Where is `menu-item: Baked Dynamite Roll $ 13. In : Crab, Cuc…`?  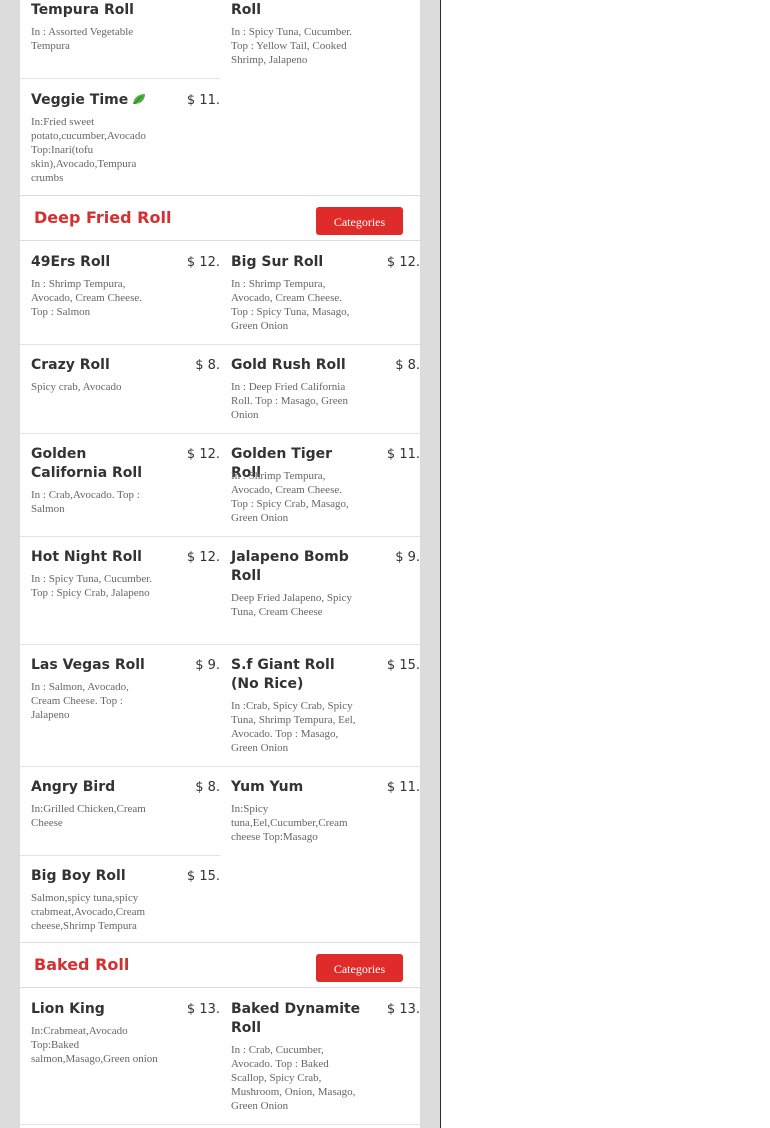 menu-item: Baked Dynamite Roll $ 13. In : Crab, Cuc… is located at coordinates (320, 1056).